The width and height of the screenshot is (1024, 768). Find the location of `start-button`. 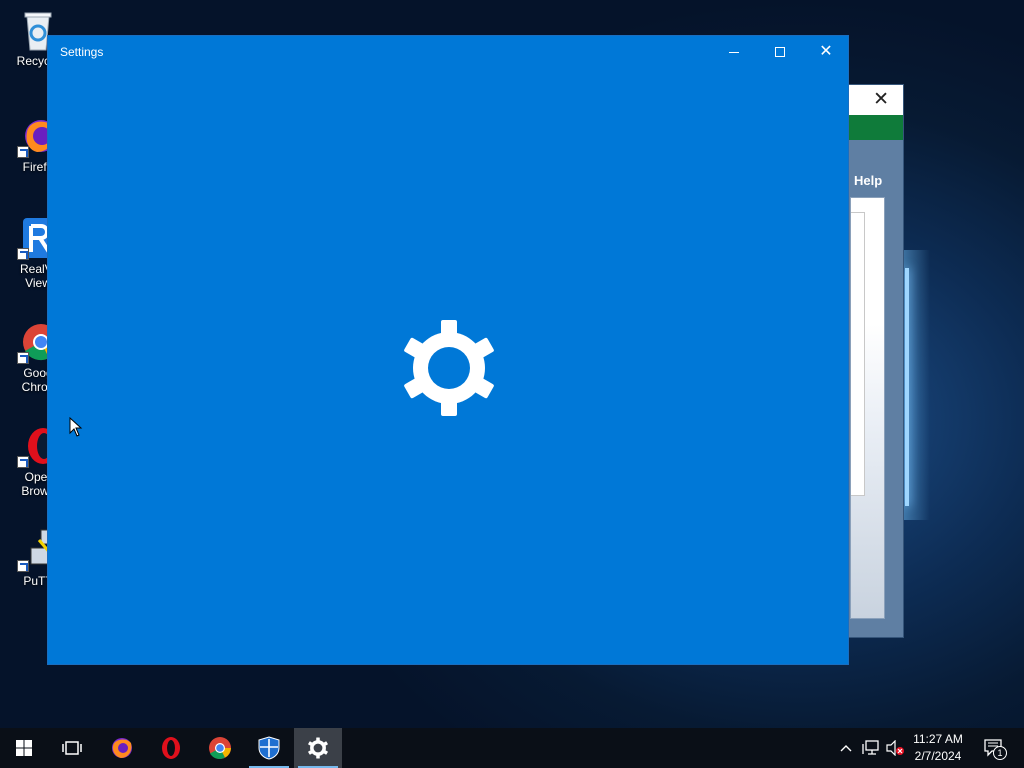

start-button is located at coordinates (24, 748).